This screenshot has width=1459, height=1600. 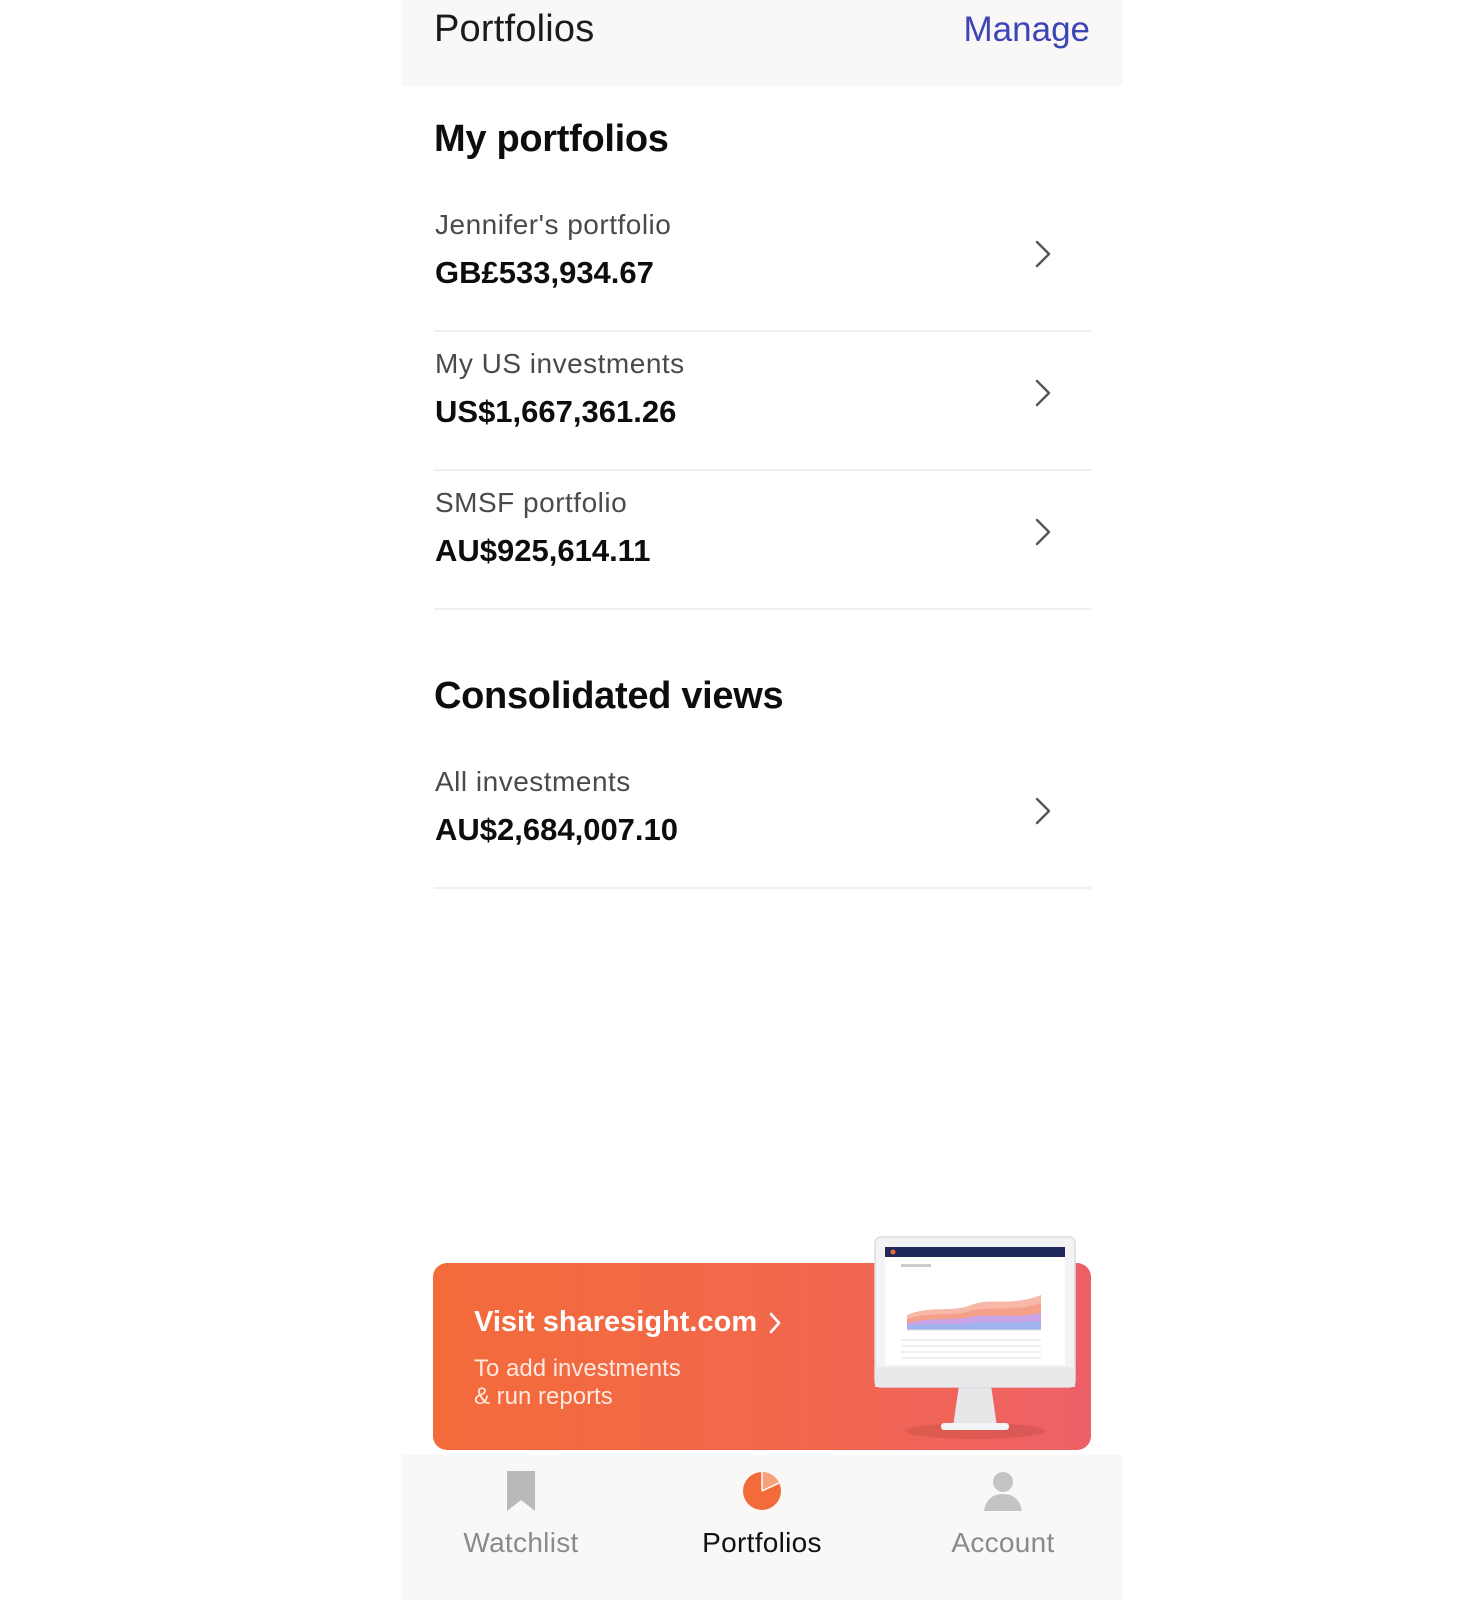 What do you see at coordinates (624, 1383) in the screenshot?
I see `promo-subtitle: To add investments & run reports` at bounding box center [624, 1383].